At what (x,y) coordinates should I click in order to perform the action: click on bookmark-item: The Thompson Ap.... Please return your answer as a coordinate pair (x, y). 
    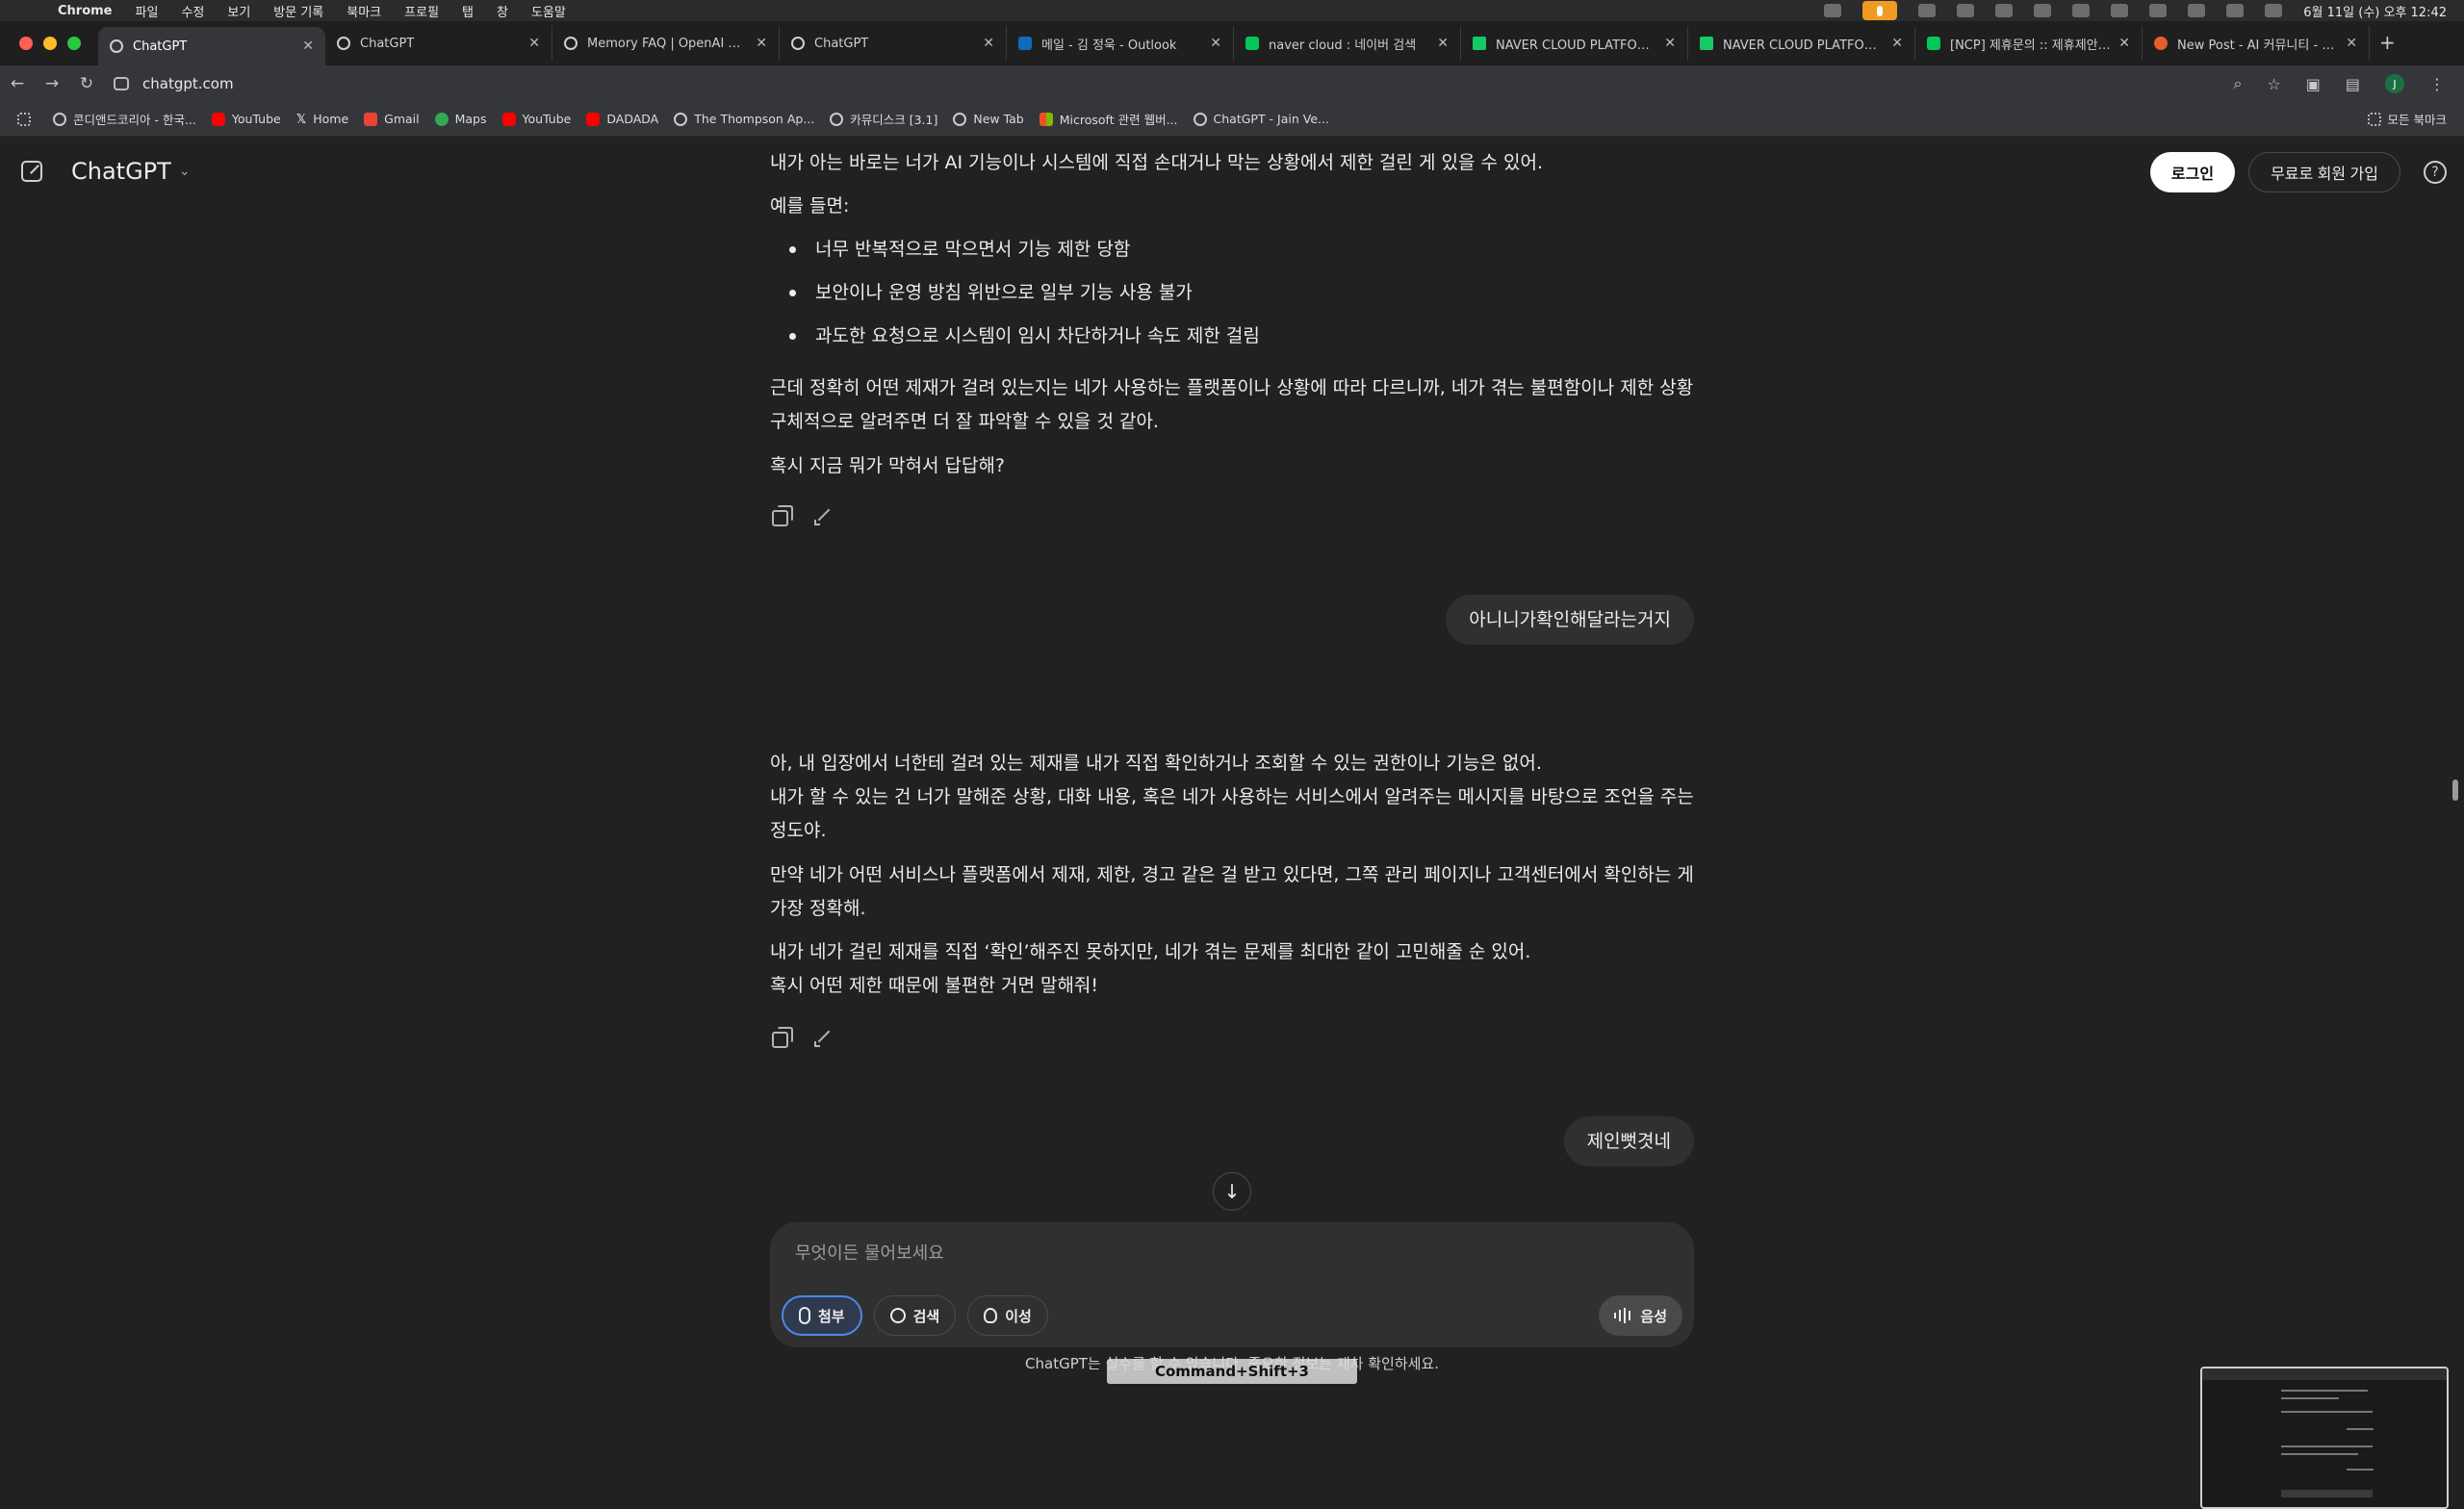
    Looking at the image, I should click on (744, 119).